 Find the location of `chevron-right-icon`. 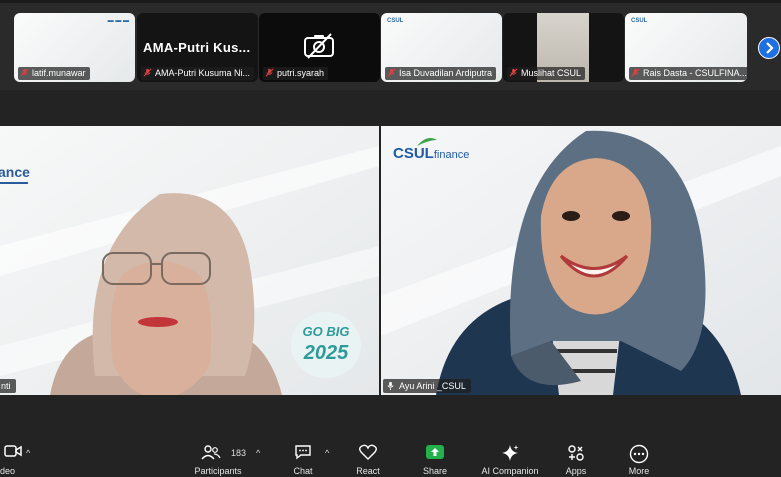

chevron-right-icon is located at coordinates (770, 48).